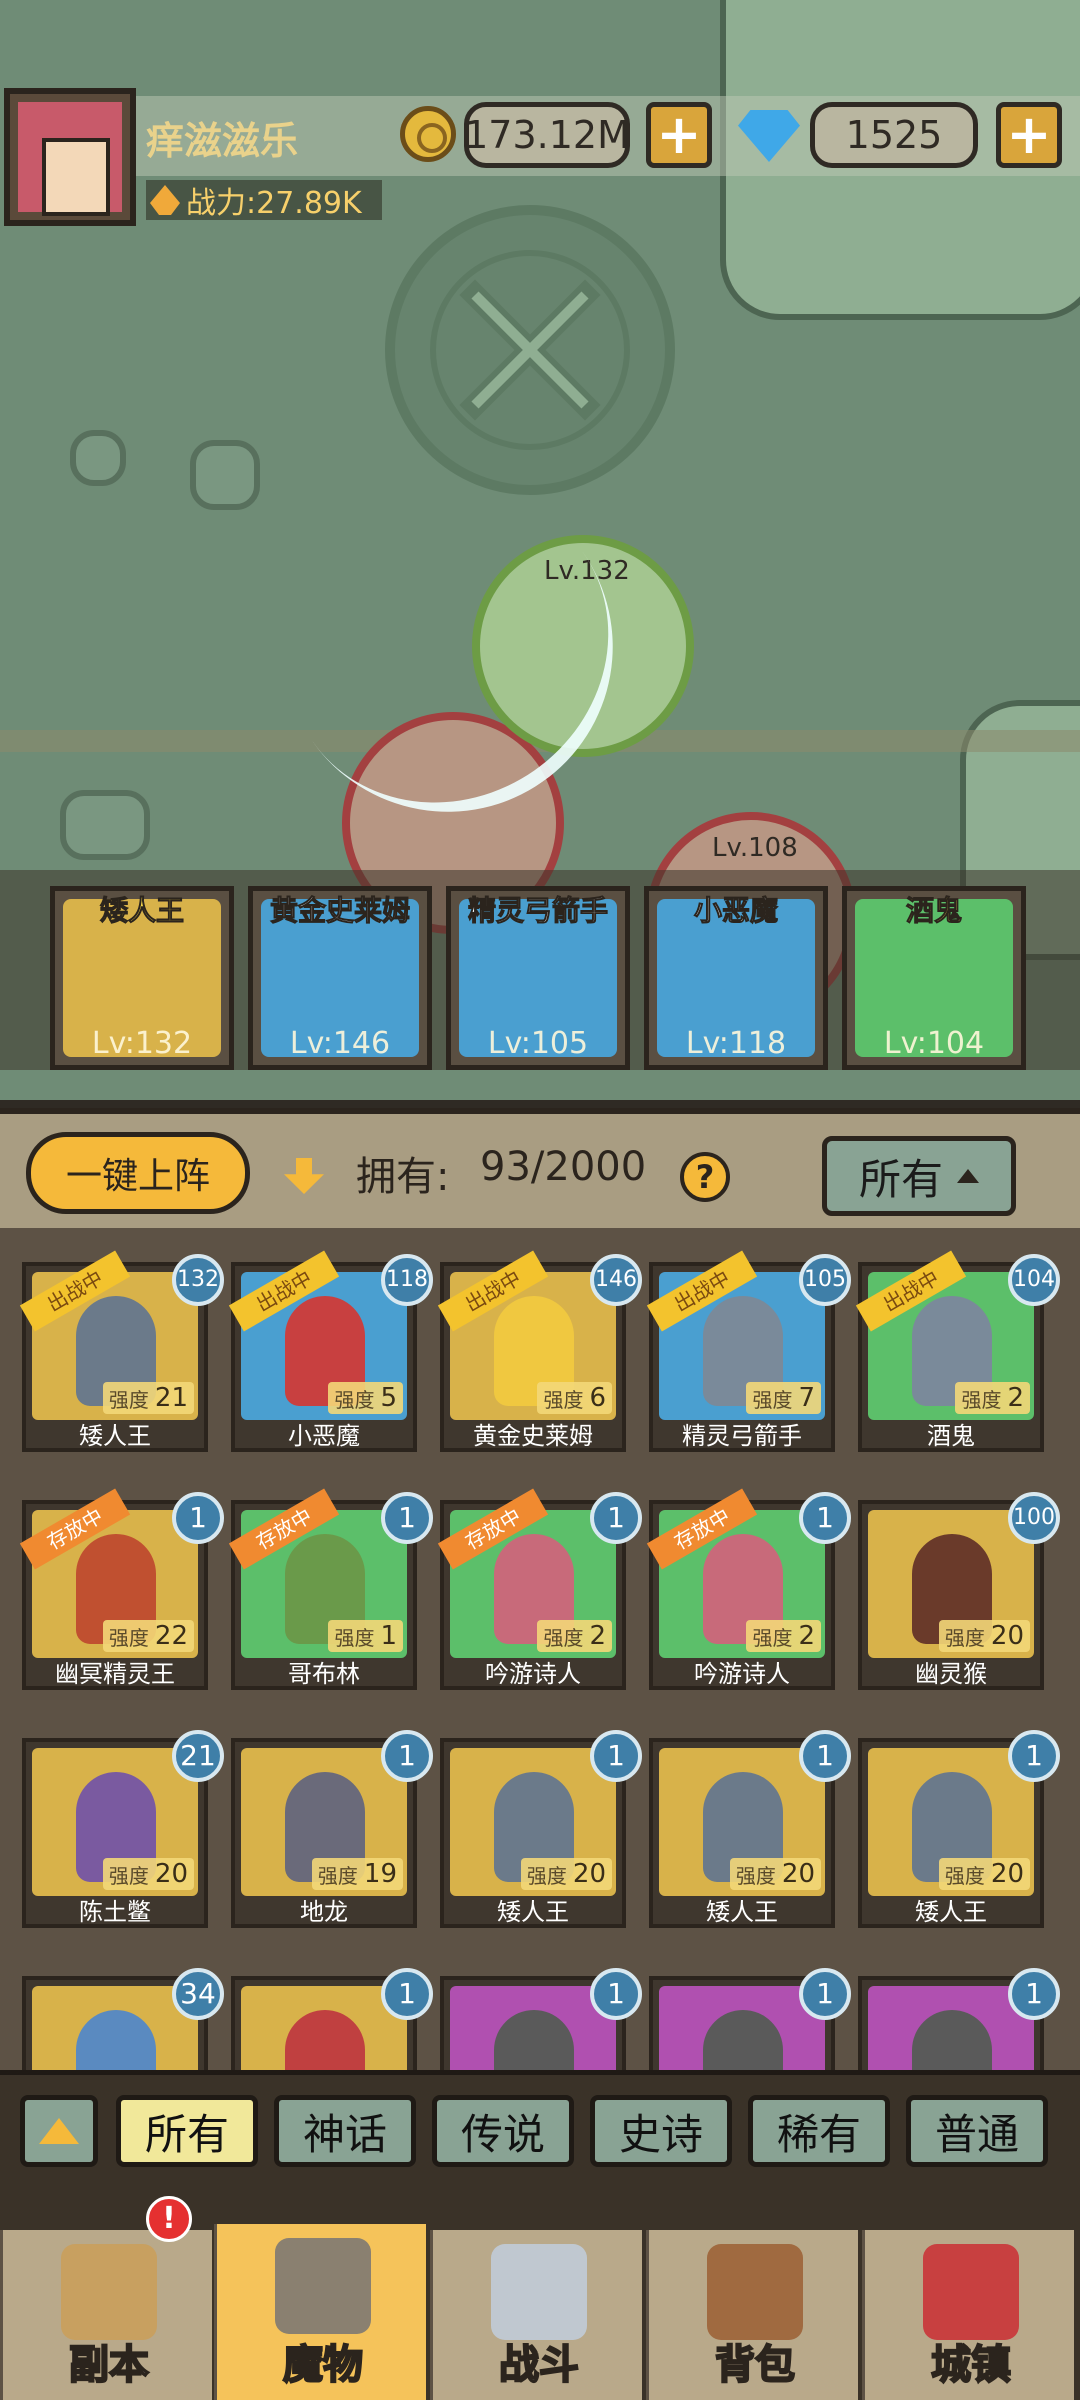 The image size is (1080, 2400). What do you see at coordinates (345, 2131) in the screenshot?
I see `filter-mythic: 神话` at bounding box center [345, 2131].